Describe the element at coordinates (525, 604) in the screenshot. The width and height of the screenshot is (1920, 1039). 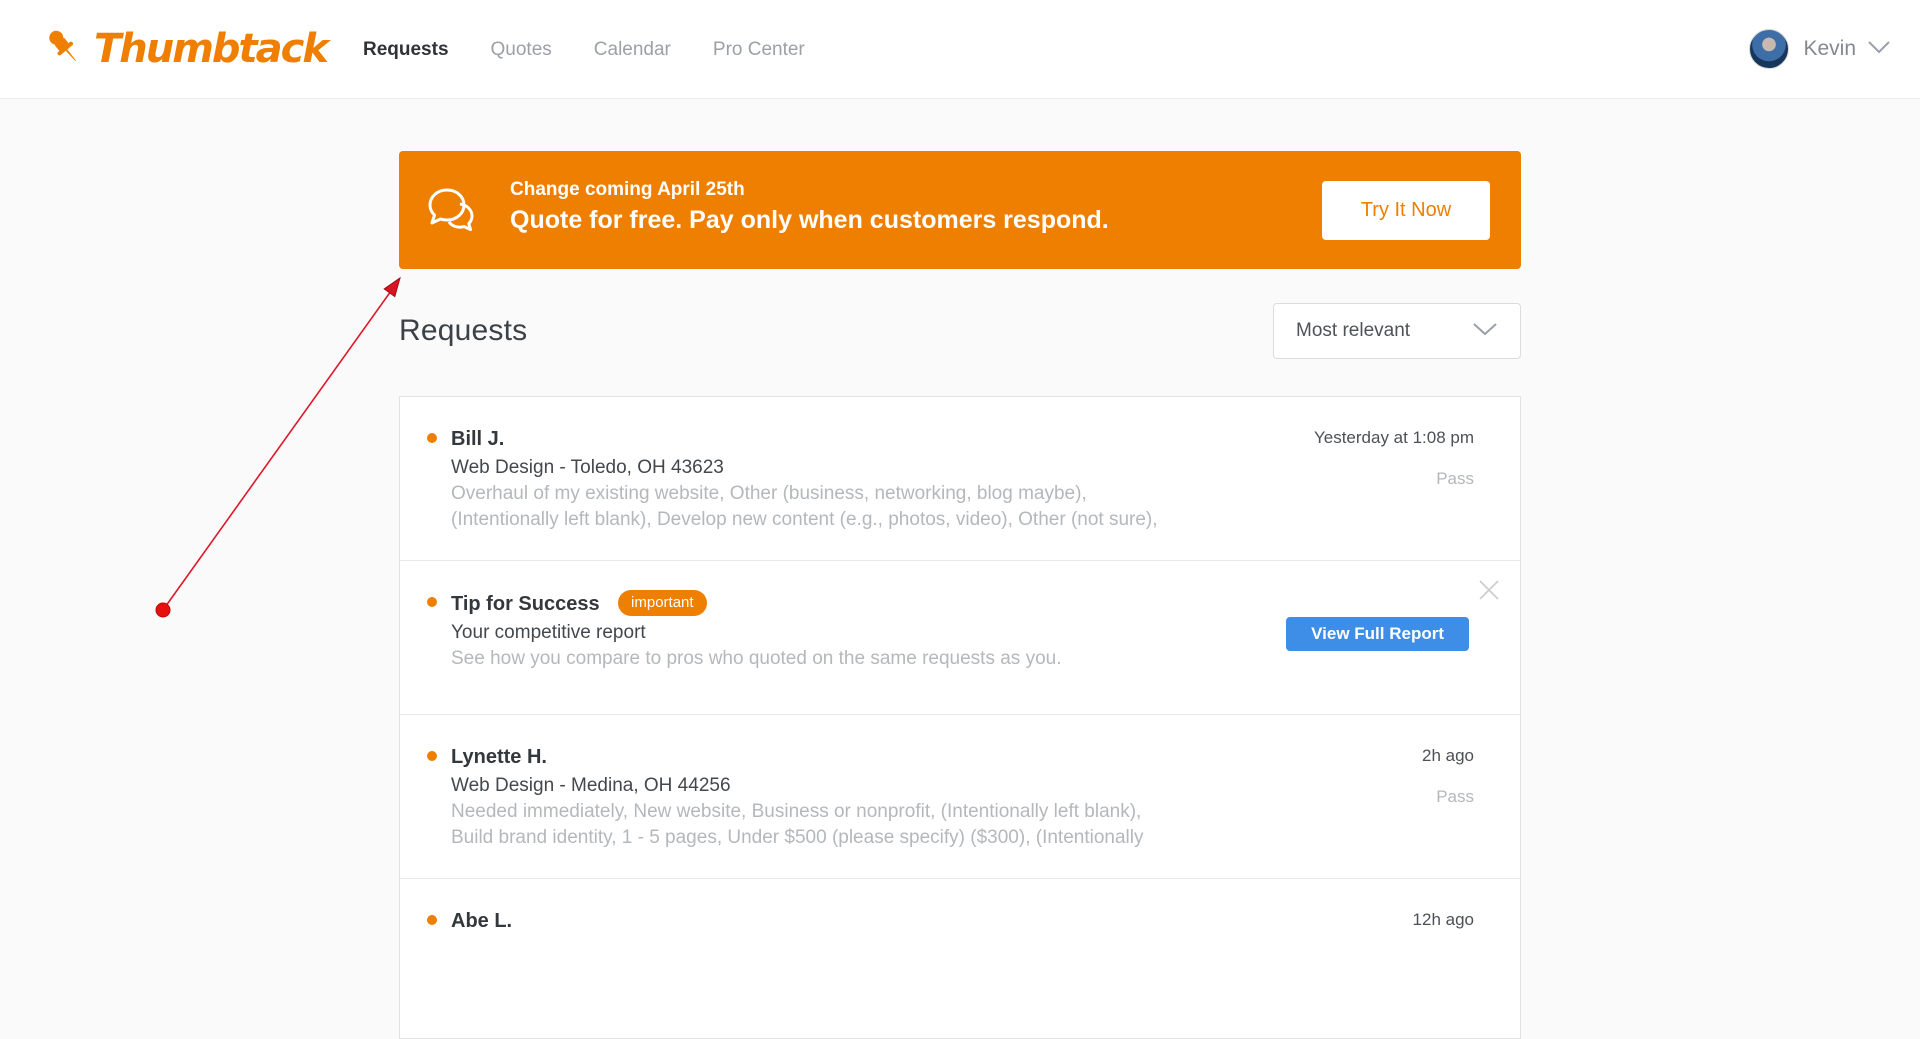
I see `tip-title: Tip for Success` at that location.